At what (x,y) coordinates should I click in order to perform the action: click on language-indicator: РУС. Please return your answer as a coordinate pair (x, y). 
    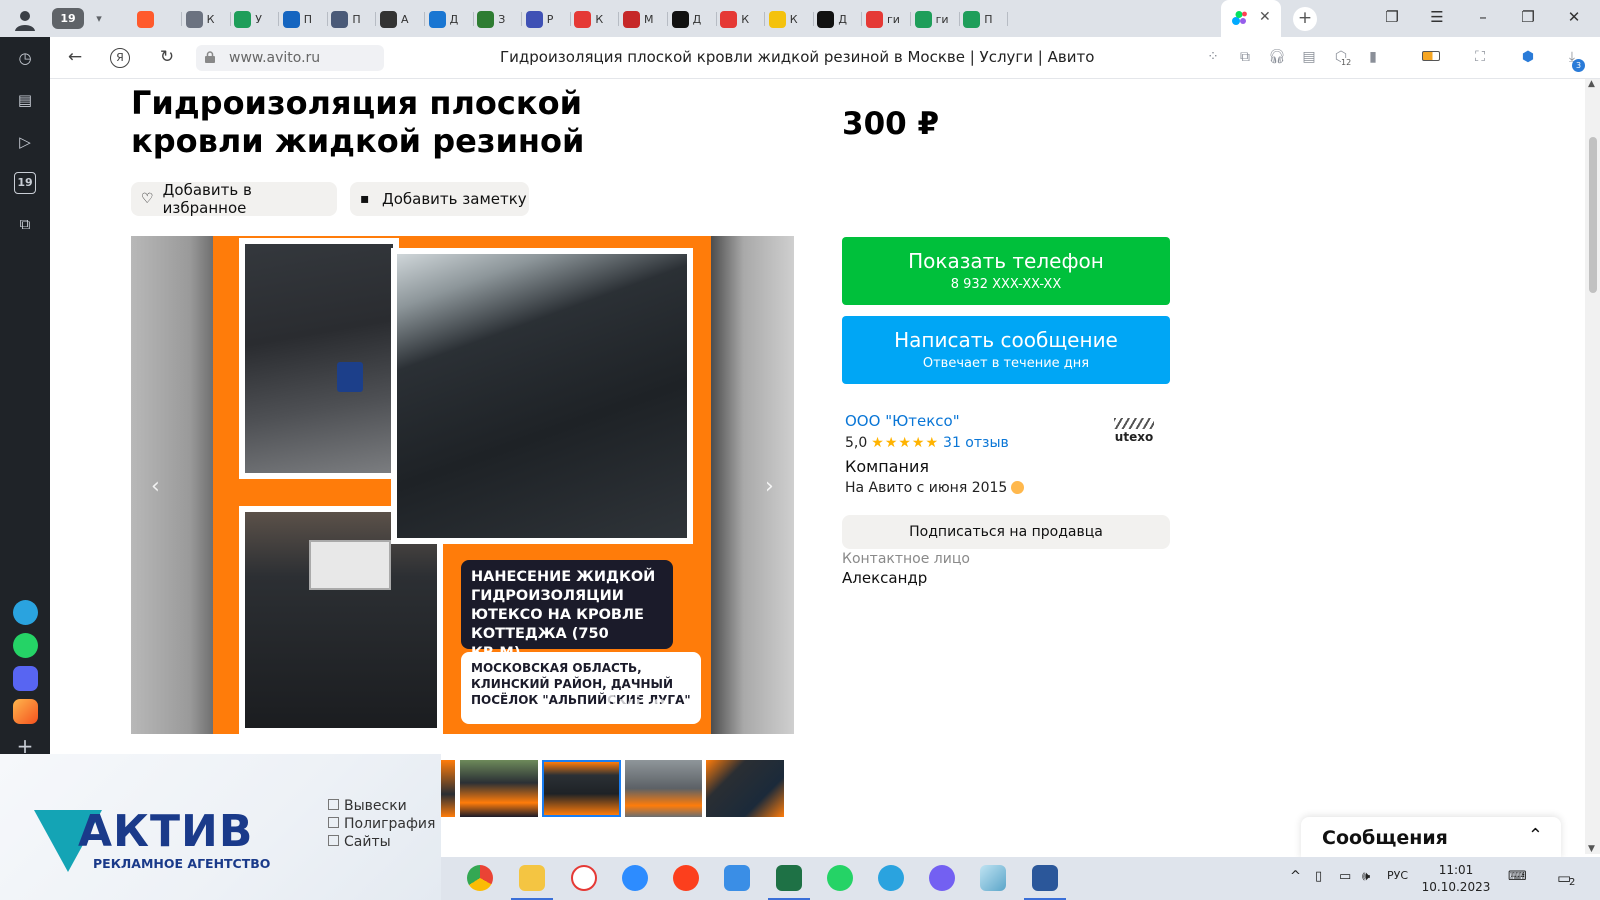
    Looking at the image, I should click on (1397, 875).